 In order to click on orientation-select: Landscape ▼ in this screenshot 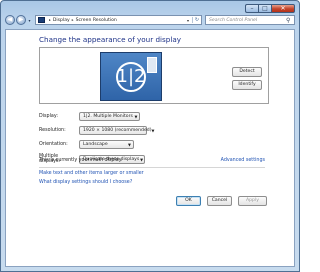, I will do `click(106, 144)`.